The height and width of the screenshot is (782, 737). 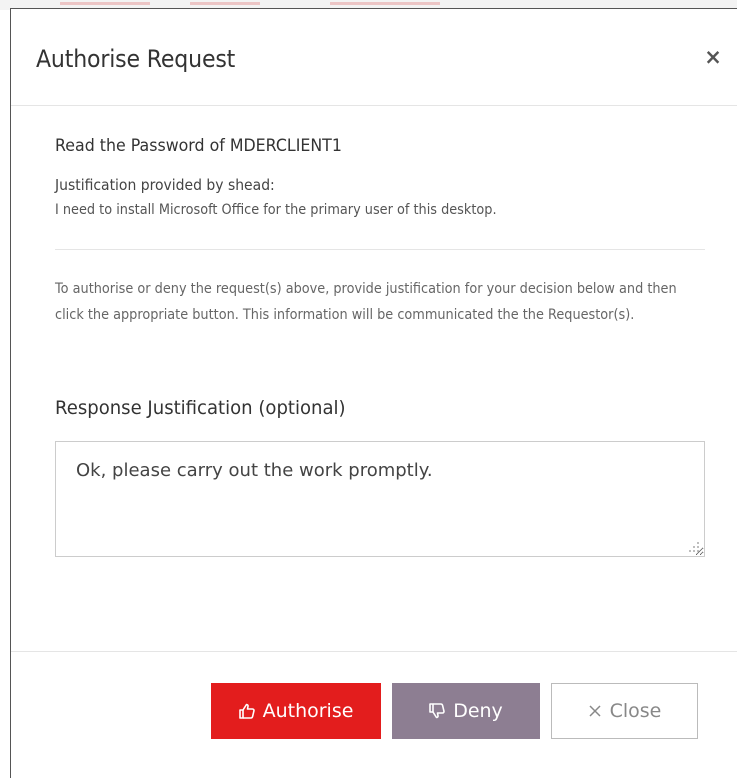 I want to click on response-justification-input: Ok, please carry out the work promptly., so click(x=380, y=499).